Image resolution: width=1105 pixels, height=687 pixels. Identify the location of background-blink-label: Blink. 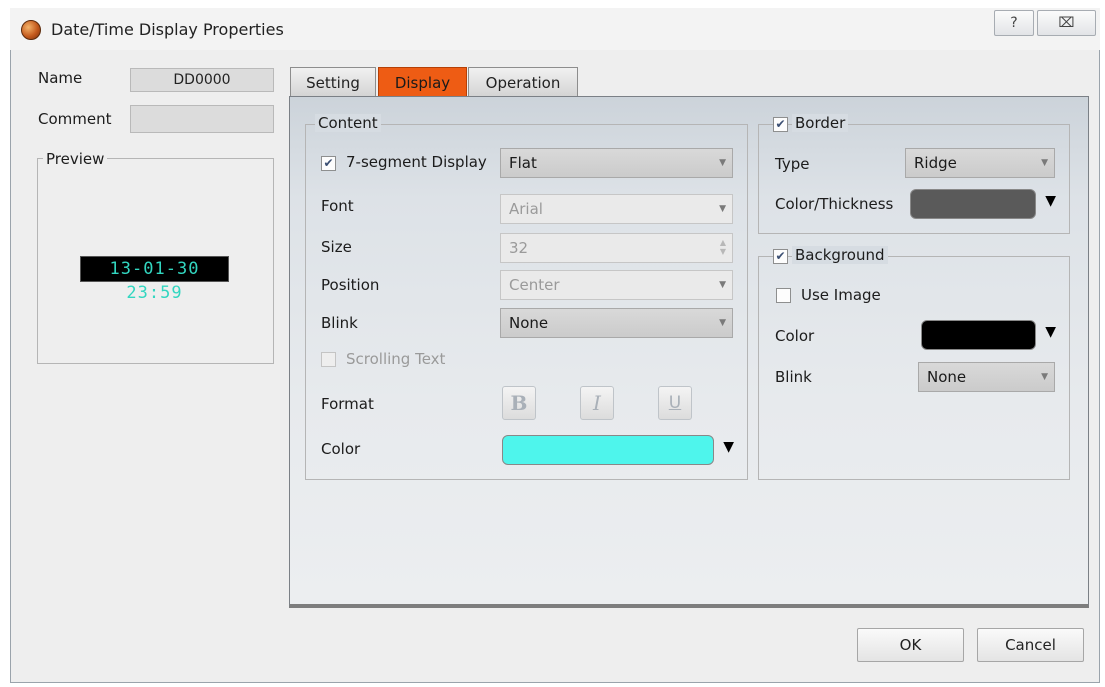
(793, 377).